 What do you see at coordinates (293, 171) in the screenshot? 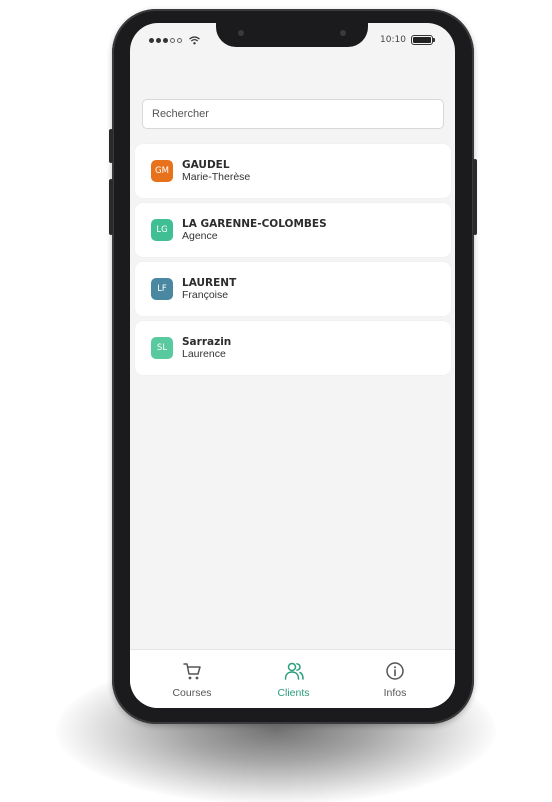
I see `client-row: GM GAUDEL Marie-Therèse` at bounding box center [293, 171].